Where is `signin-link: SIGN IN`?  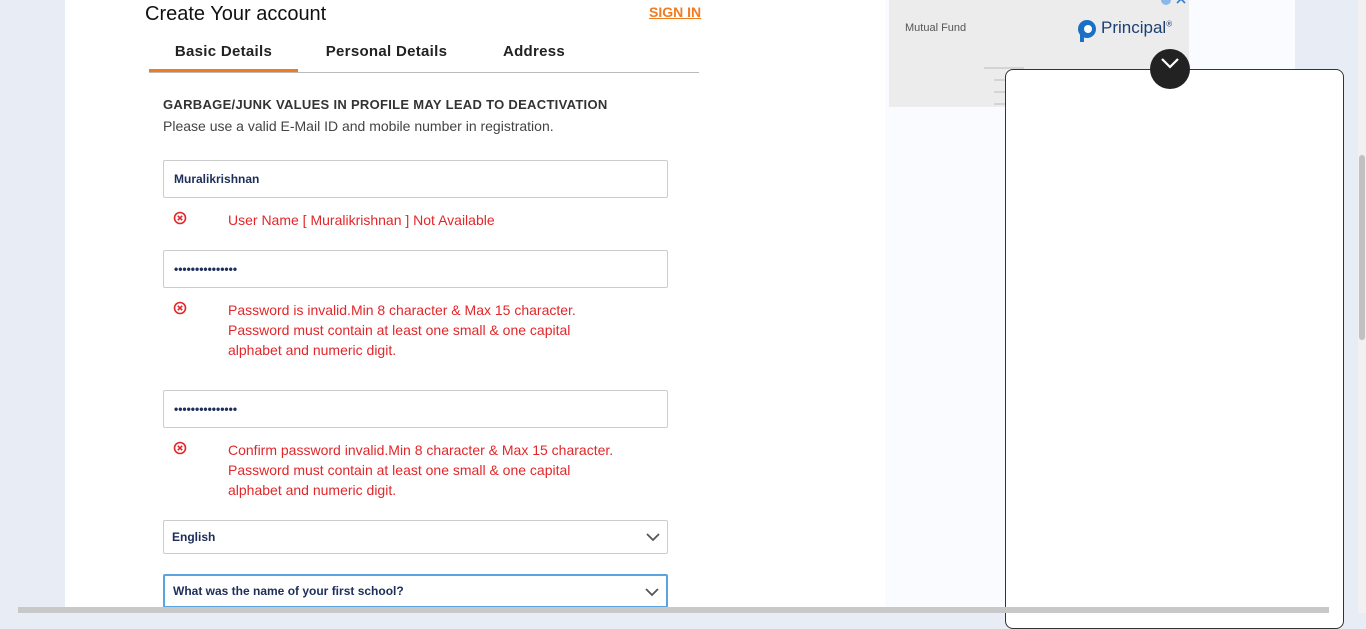
signin-link: SIGN IN is located at coordinates (675, 12).